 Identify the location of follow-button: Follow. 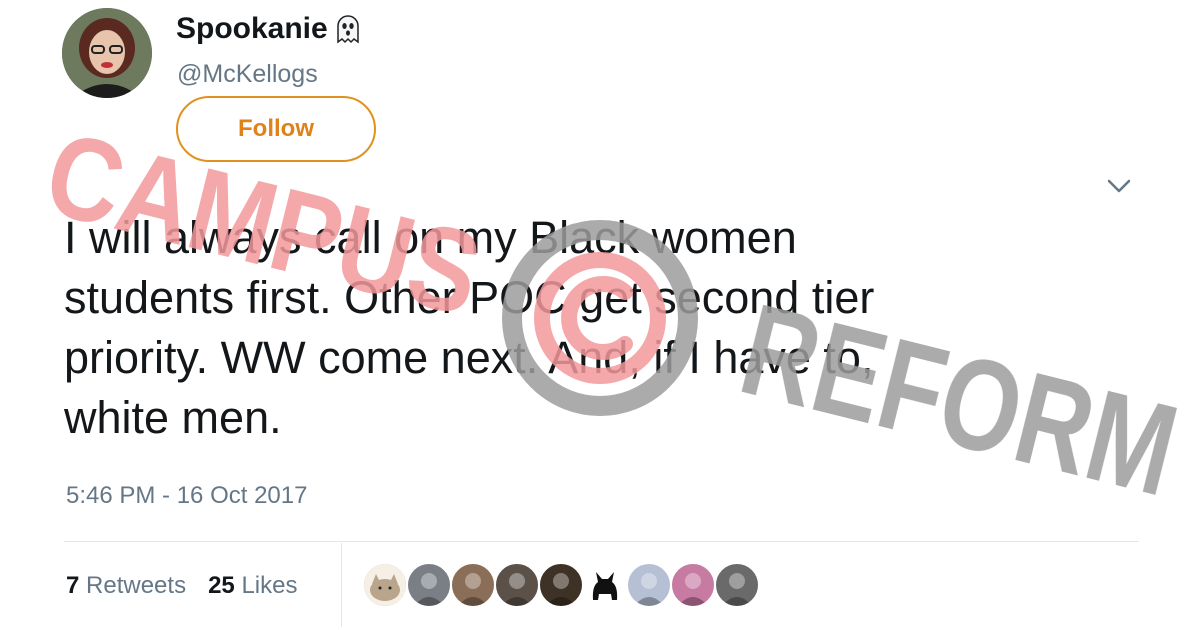
(276, 129).